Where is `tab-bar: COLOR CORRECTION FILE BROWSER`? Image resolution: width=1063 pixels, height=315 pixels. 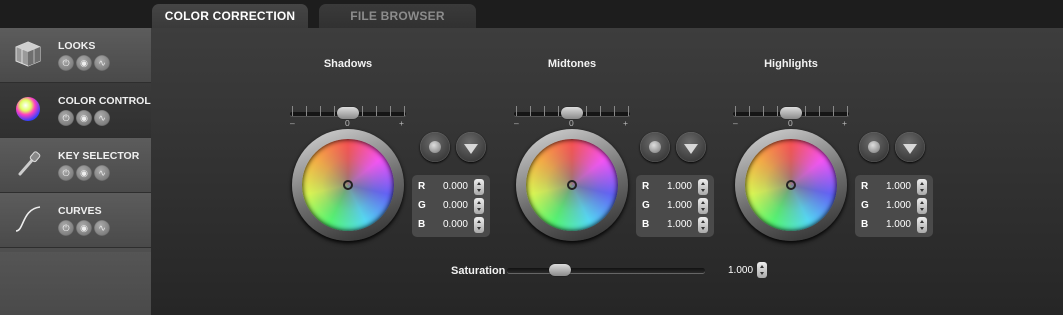
tab-bar: COLOR CORRECTION FILE BROWSER is located at coordinates (531, 14).